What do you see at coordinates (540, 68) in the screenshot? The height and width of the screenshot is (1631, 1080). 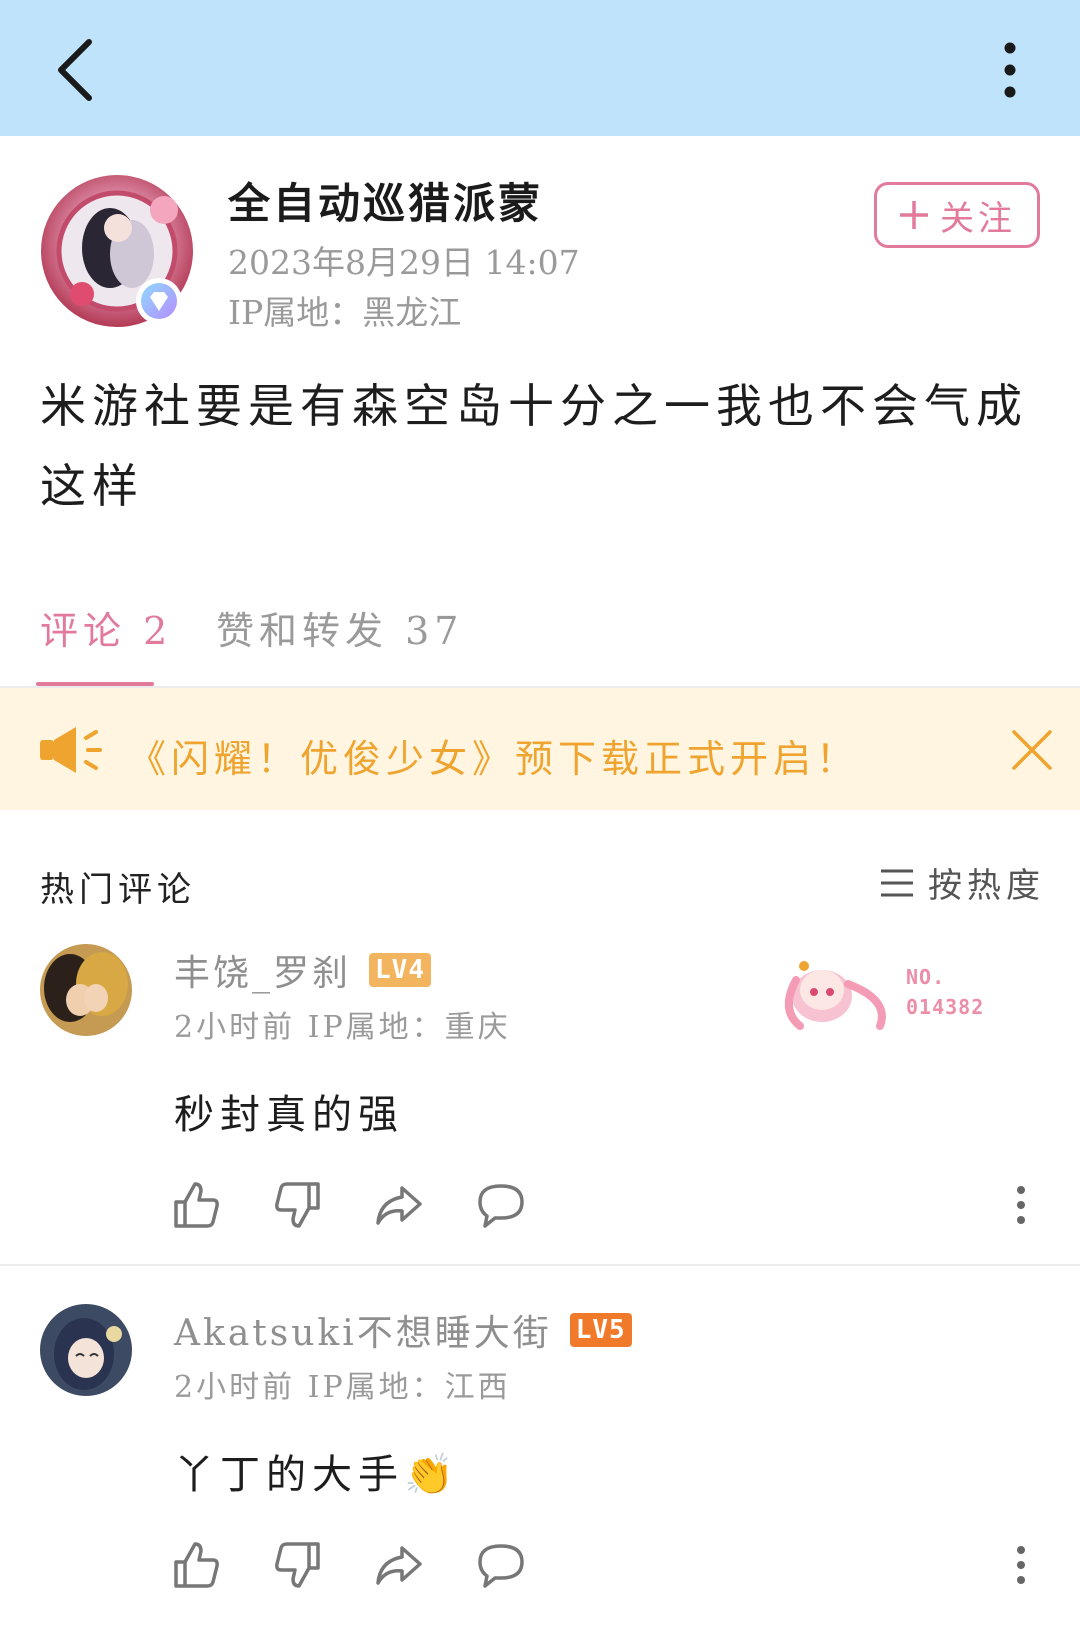 I see `top-bar` at bounding box center [540, 68].